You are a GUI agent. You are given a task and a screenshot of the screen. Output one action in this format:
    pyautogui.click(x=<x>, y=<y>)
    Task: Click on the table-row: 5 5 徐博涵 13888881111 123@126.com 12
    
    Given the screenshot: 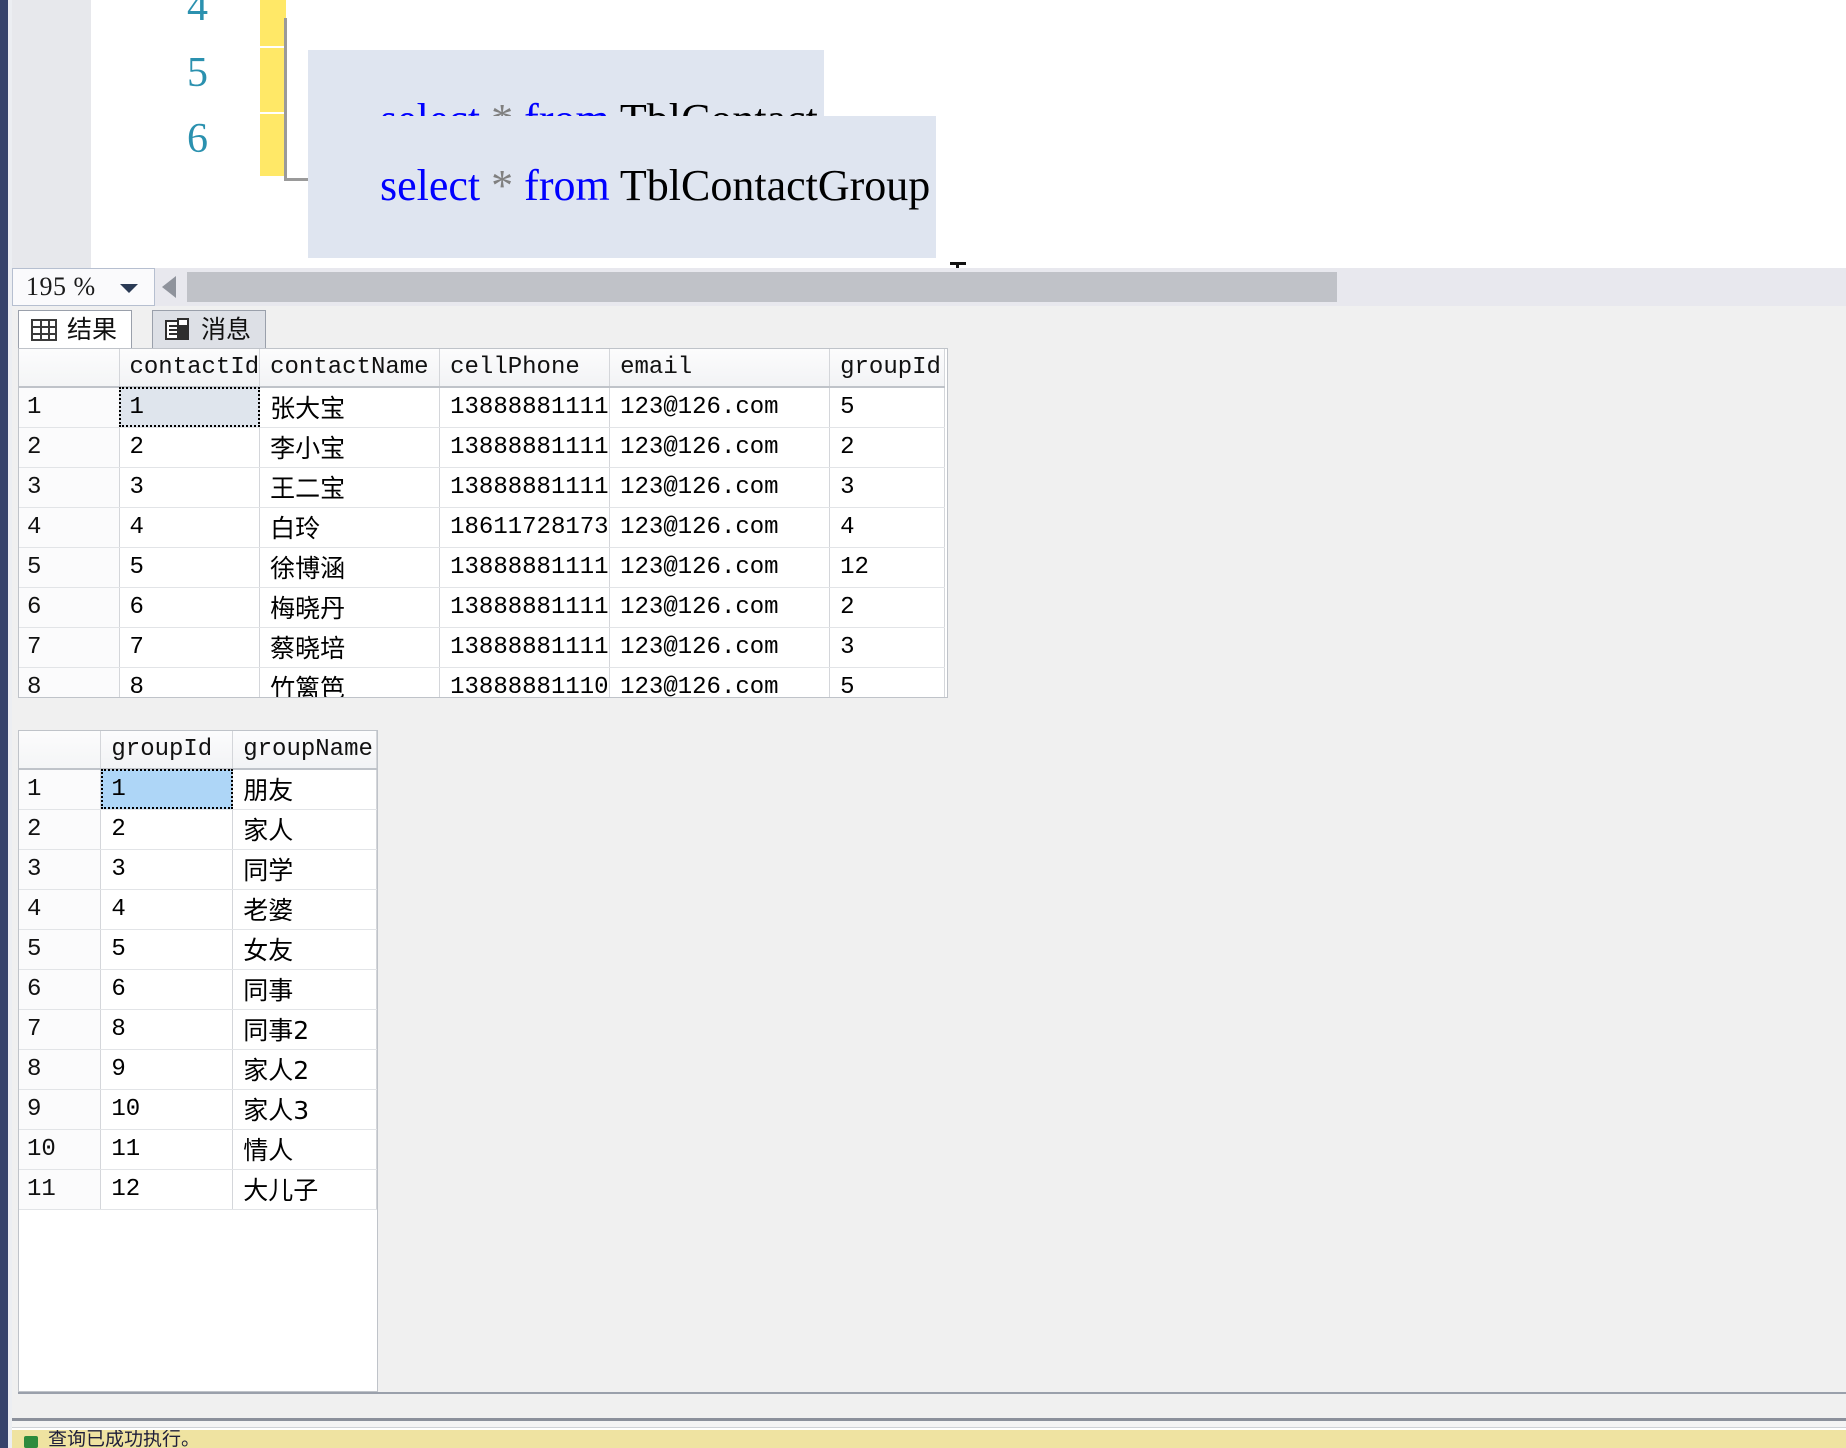 What is the action you would take?
    pyautogui.click(x=482, y=567)
    